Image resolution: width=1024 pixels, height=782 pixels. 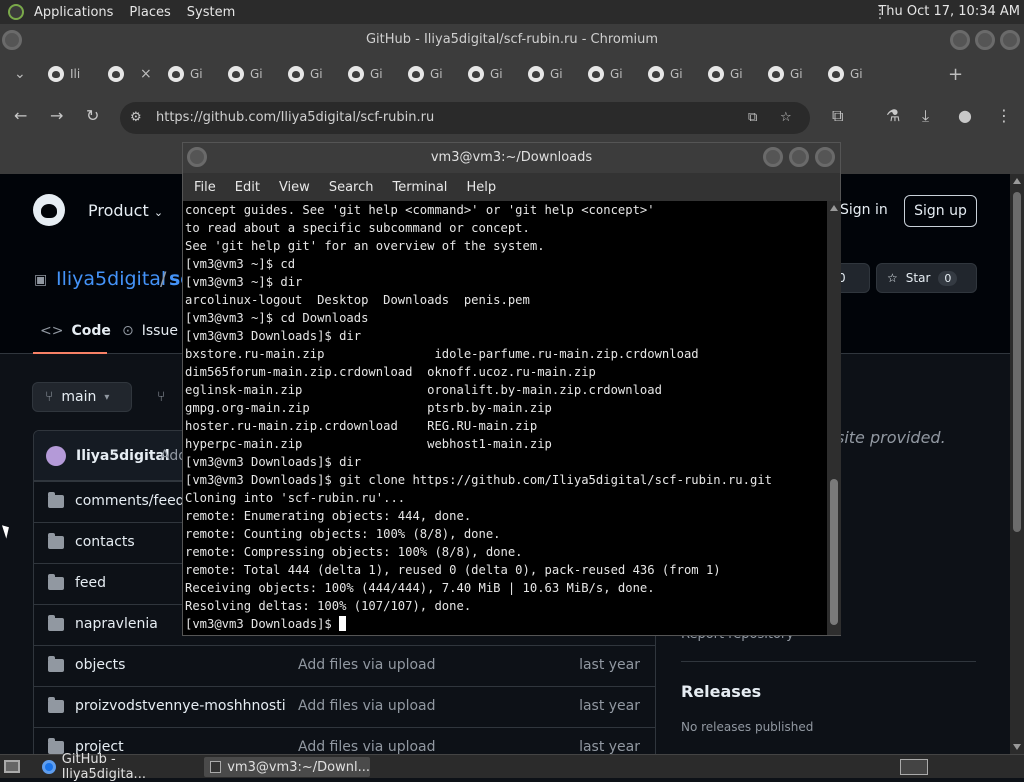 I want to click on close-button, so click(x=1010, y=40).